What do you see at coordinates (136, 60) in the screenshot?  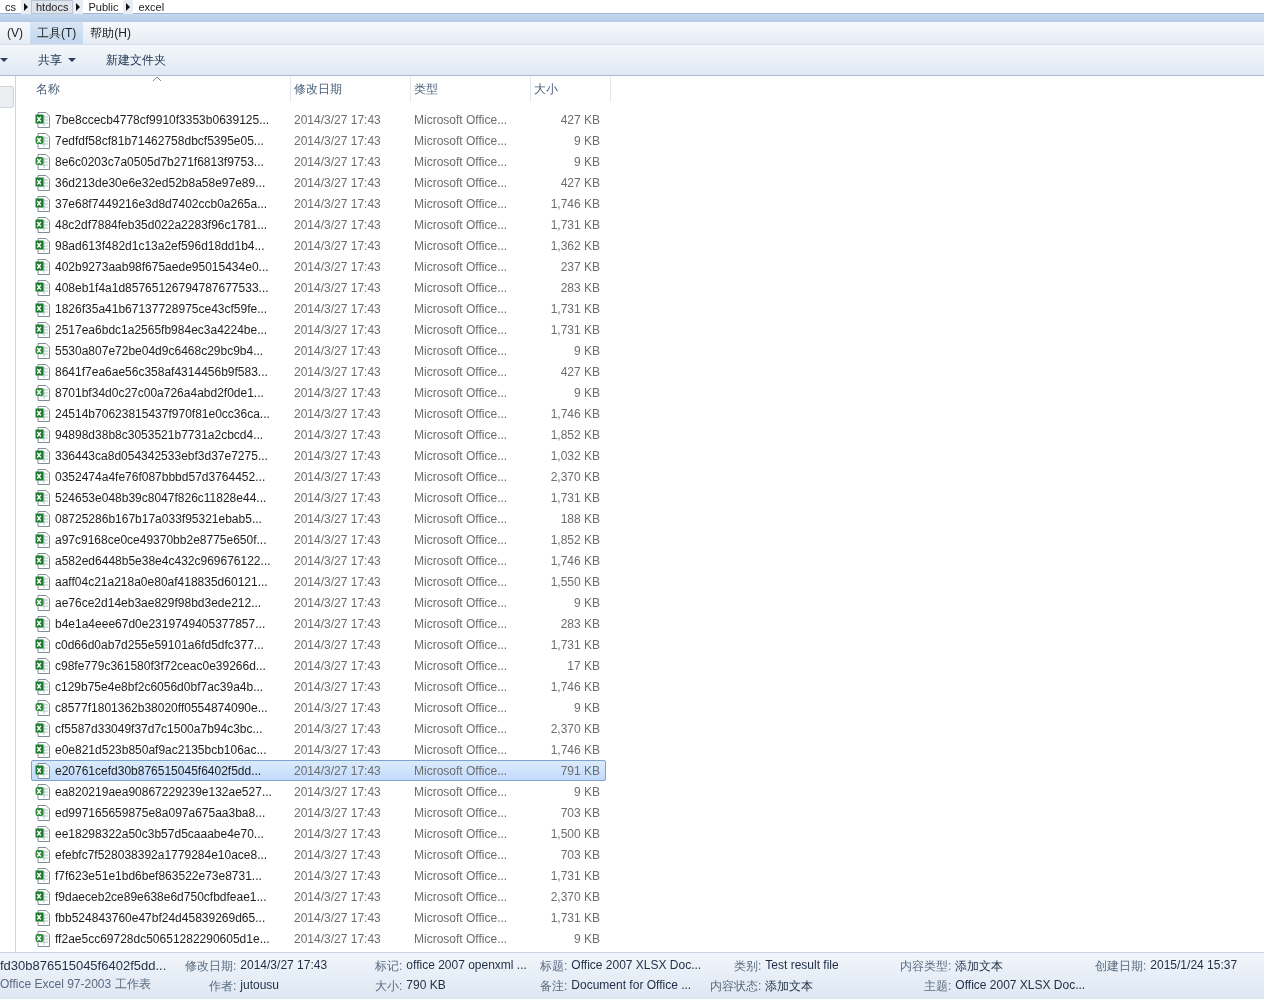 I see `toolbar-button: 新建文件夹` at bounding box center [136, 60].